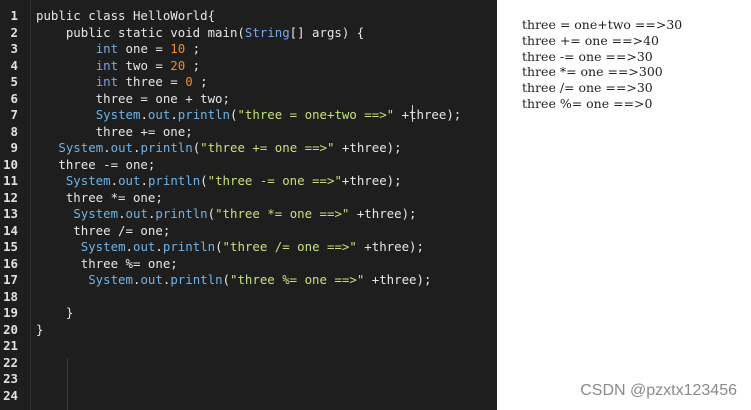 The height and width of the screenshot is (410, 751). I want to click on code-token: one =, so click(144, 48).